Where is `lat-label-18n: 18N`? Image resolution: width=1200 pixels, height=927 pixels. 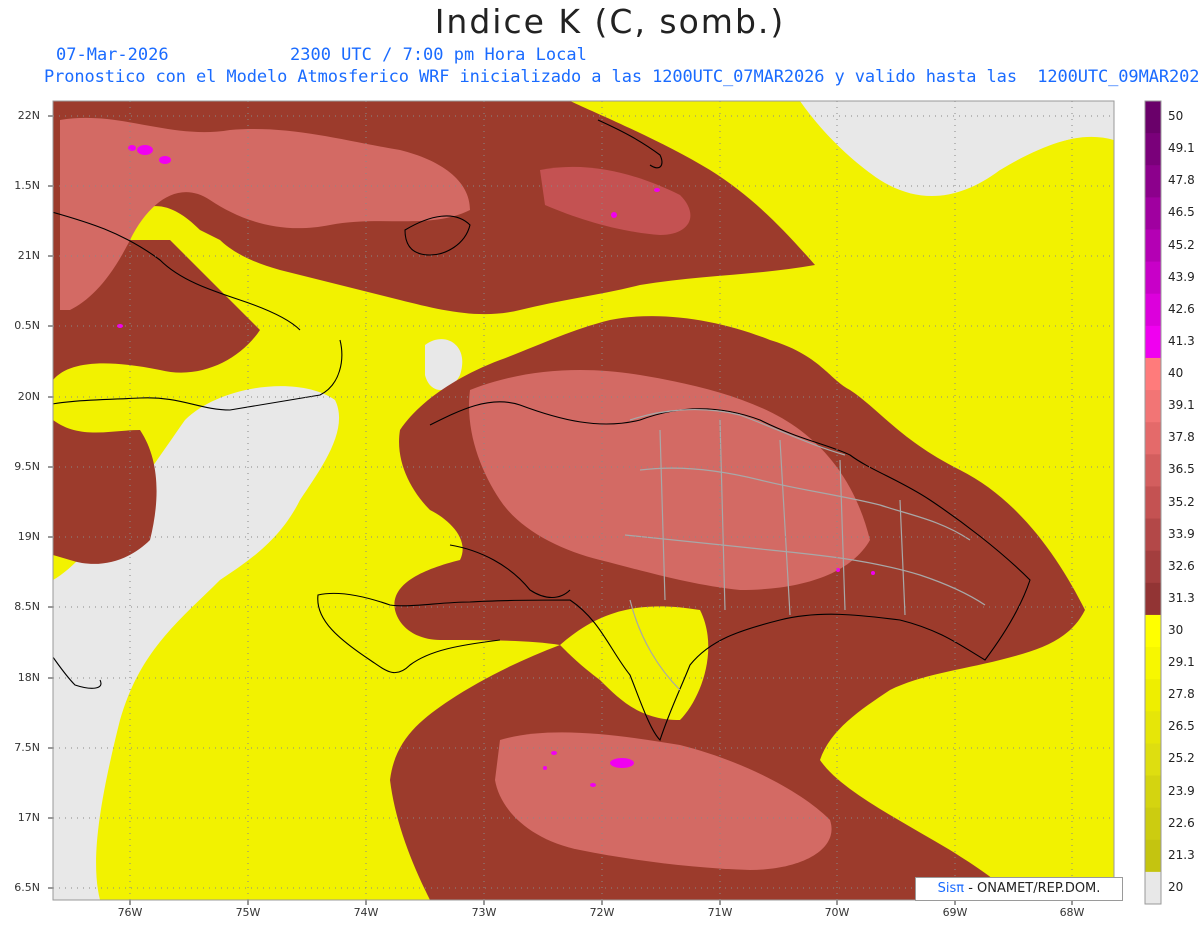
lat-label-18n: 18N is located at coordinates (28, 677).